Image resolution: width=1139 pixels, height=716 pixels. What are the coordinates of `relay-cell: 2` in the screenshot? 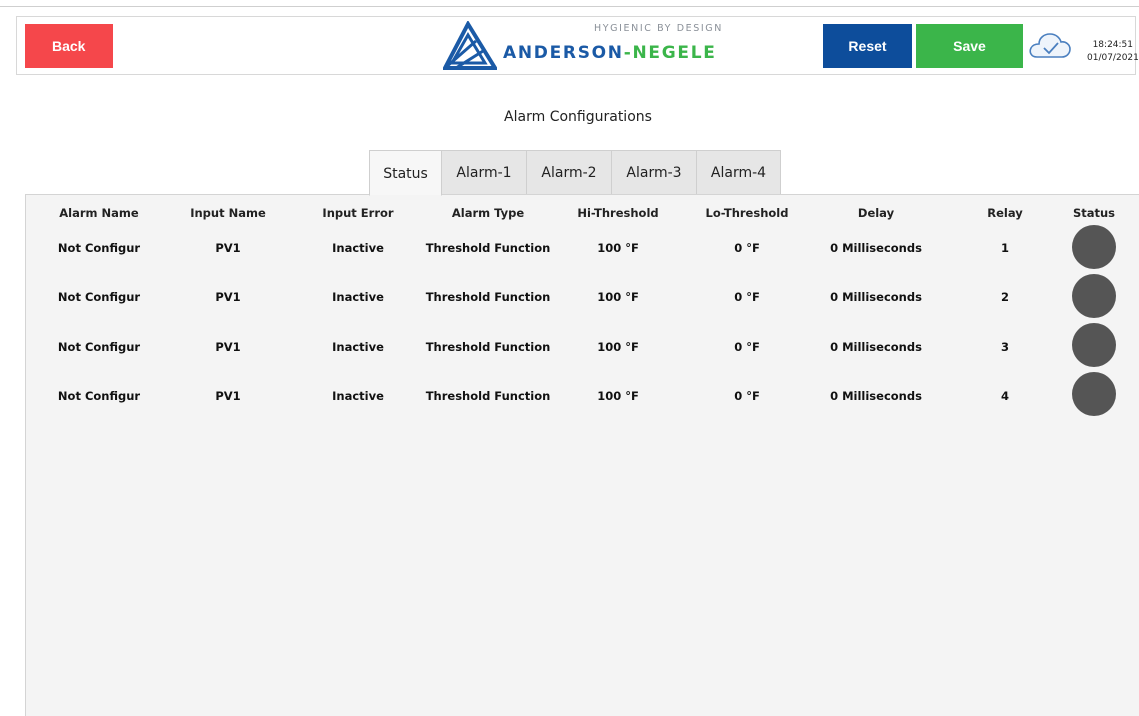 It's located at (1005, 297).